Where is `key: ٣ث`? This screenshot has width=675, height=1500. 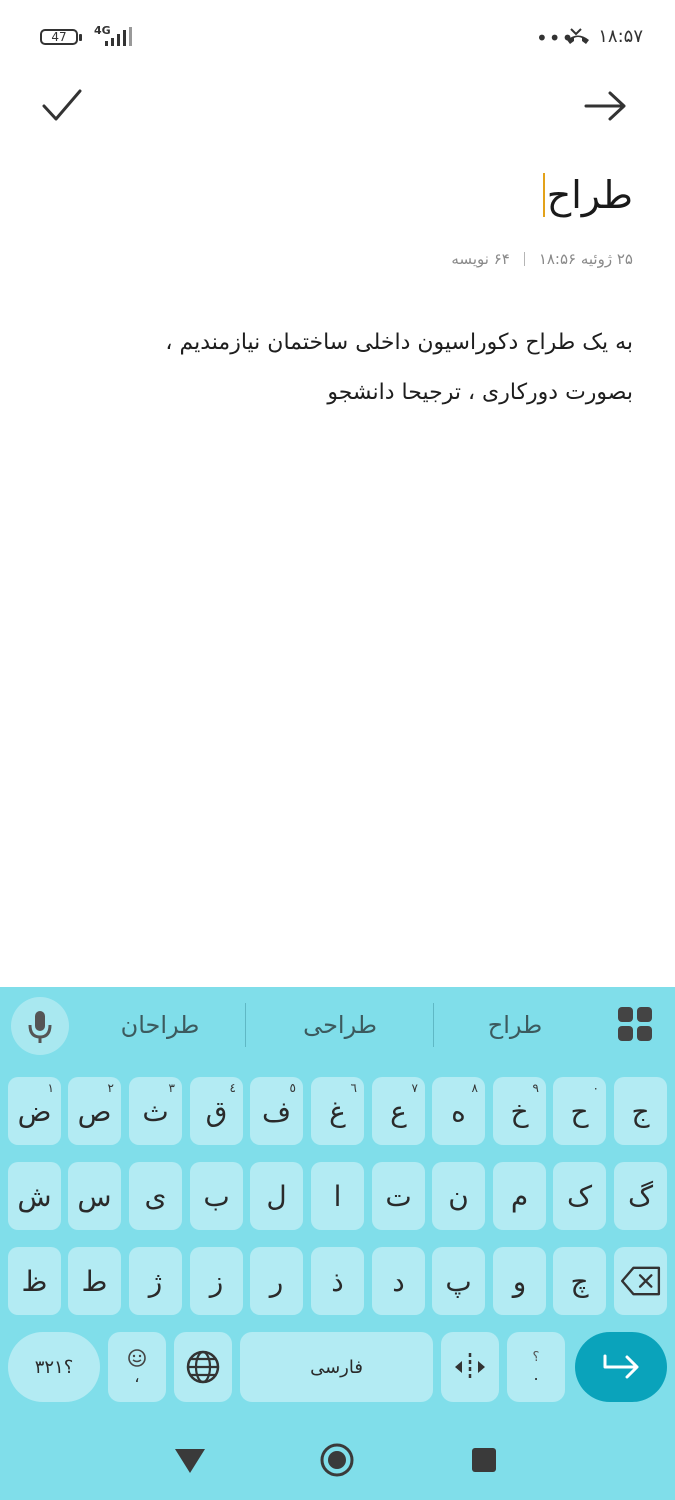
key: ٣ث is located at coordinates (155, 1111).